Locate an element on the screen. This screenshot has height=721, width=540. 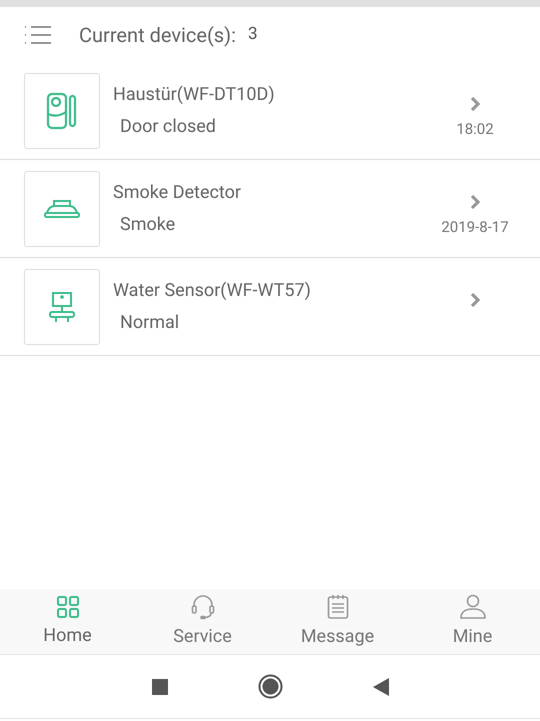
tab: Message is located at coordinates (337, 621).